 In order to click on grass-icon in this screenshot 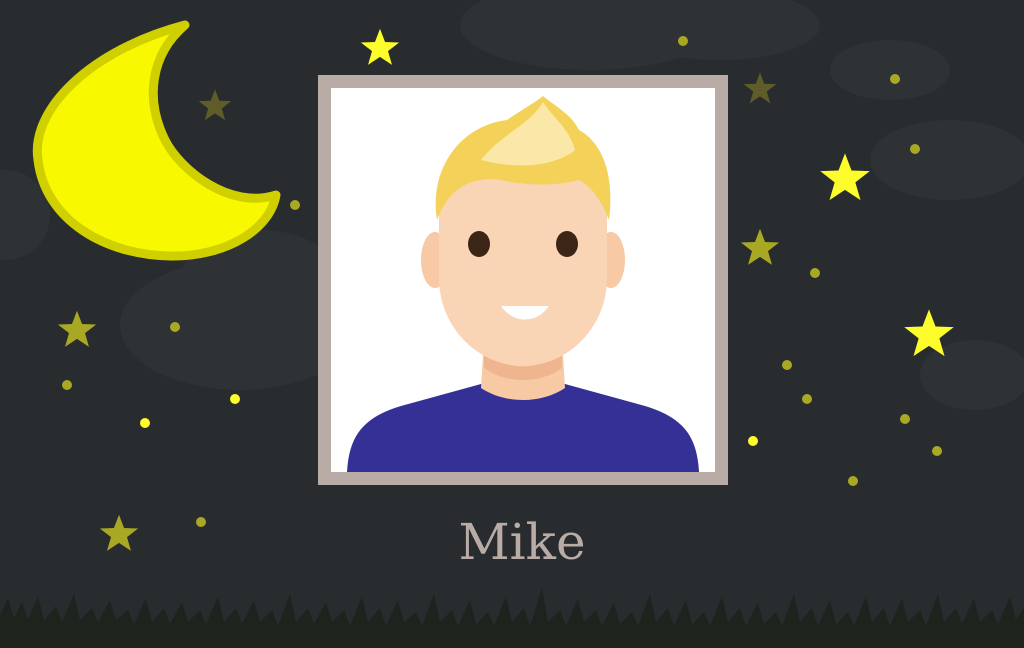, I will do `click(512, 618)`.